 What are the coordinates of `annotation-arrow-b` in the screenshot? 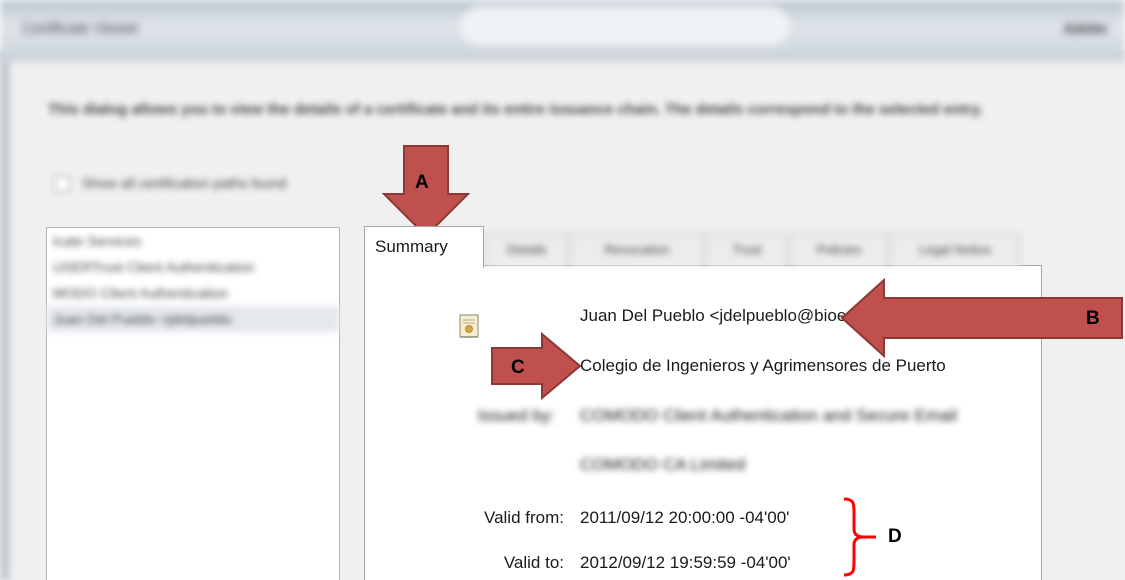 It's located at (981, 318).